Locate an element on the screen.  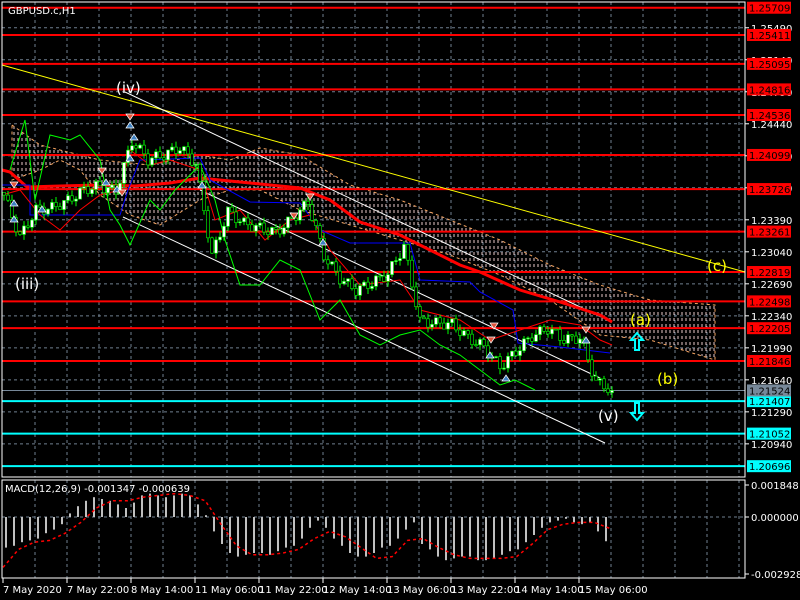
x-tick-label: 7 May 22:00 is located at coordinates (98, 590).